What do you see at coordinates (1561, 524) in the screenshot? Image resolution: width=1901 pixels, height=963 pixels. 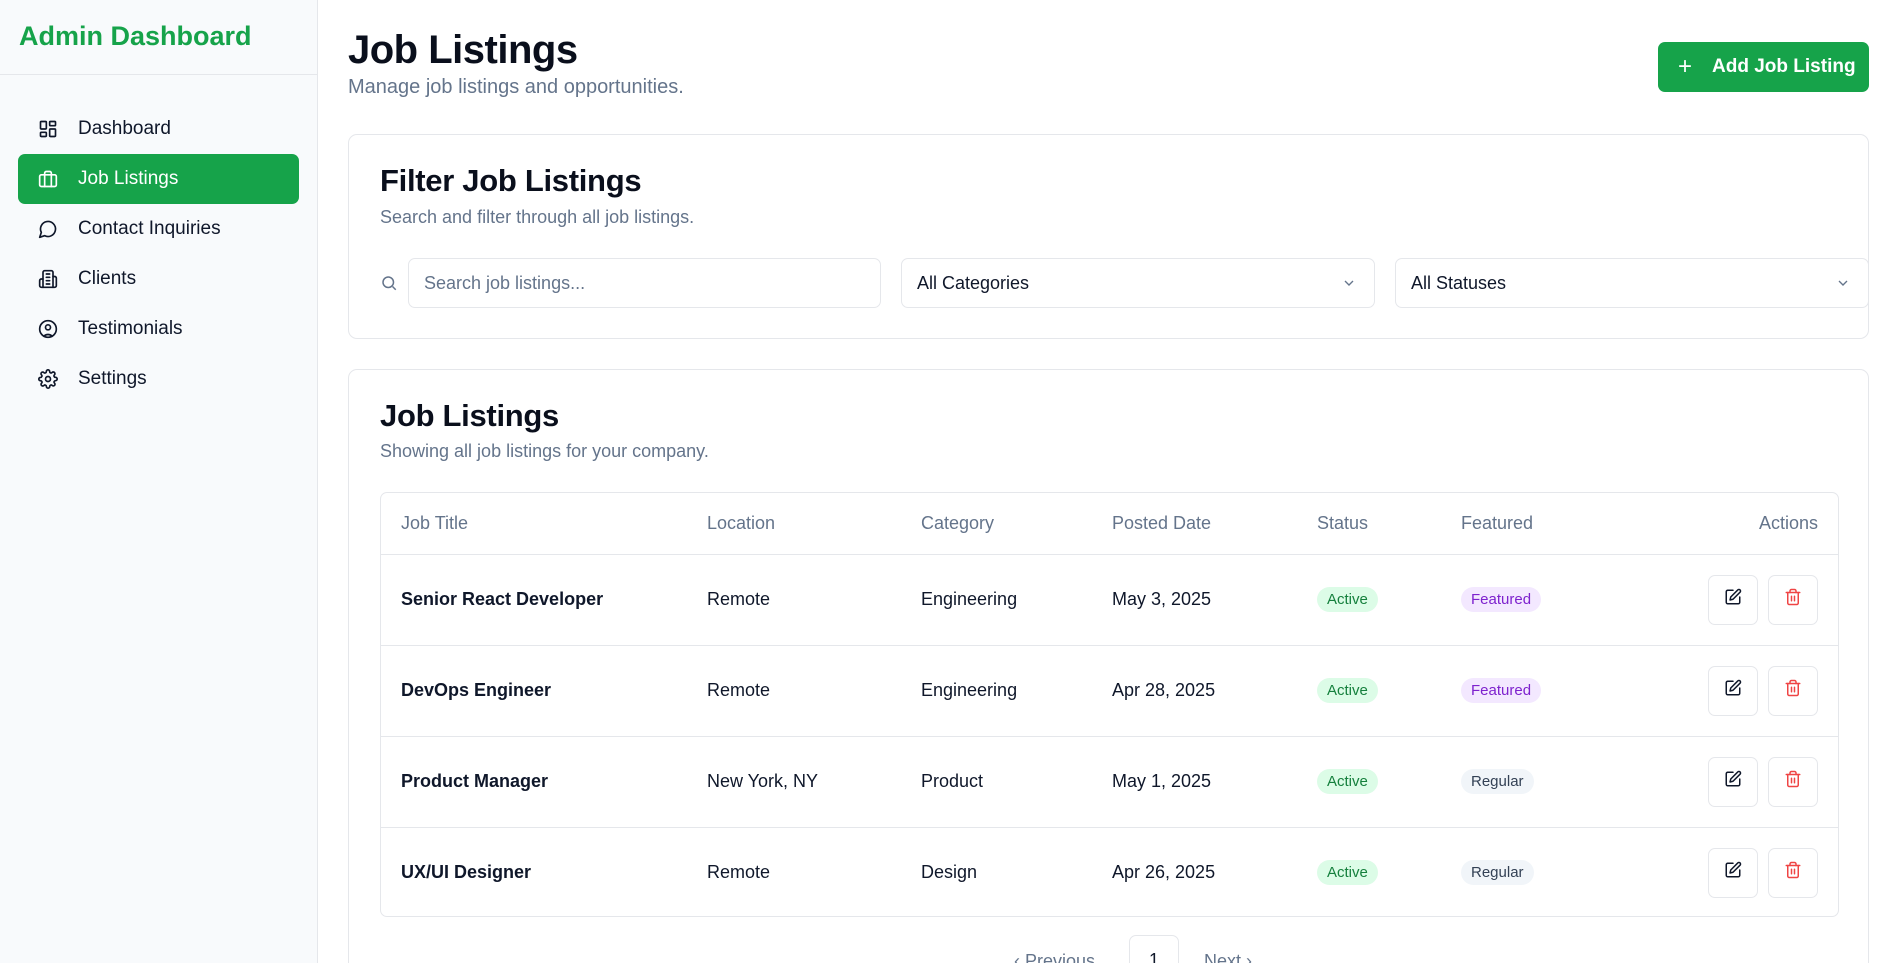 I see `column-header-featured: Featured` at bounding box center [1561, 524].